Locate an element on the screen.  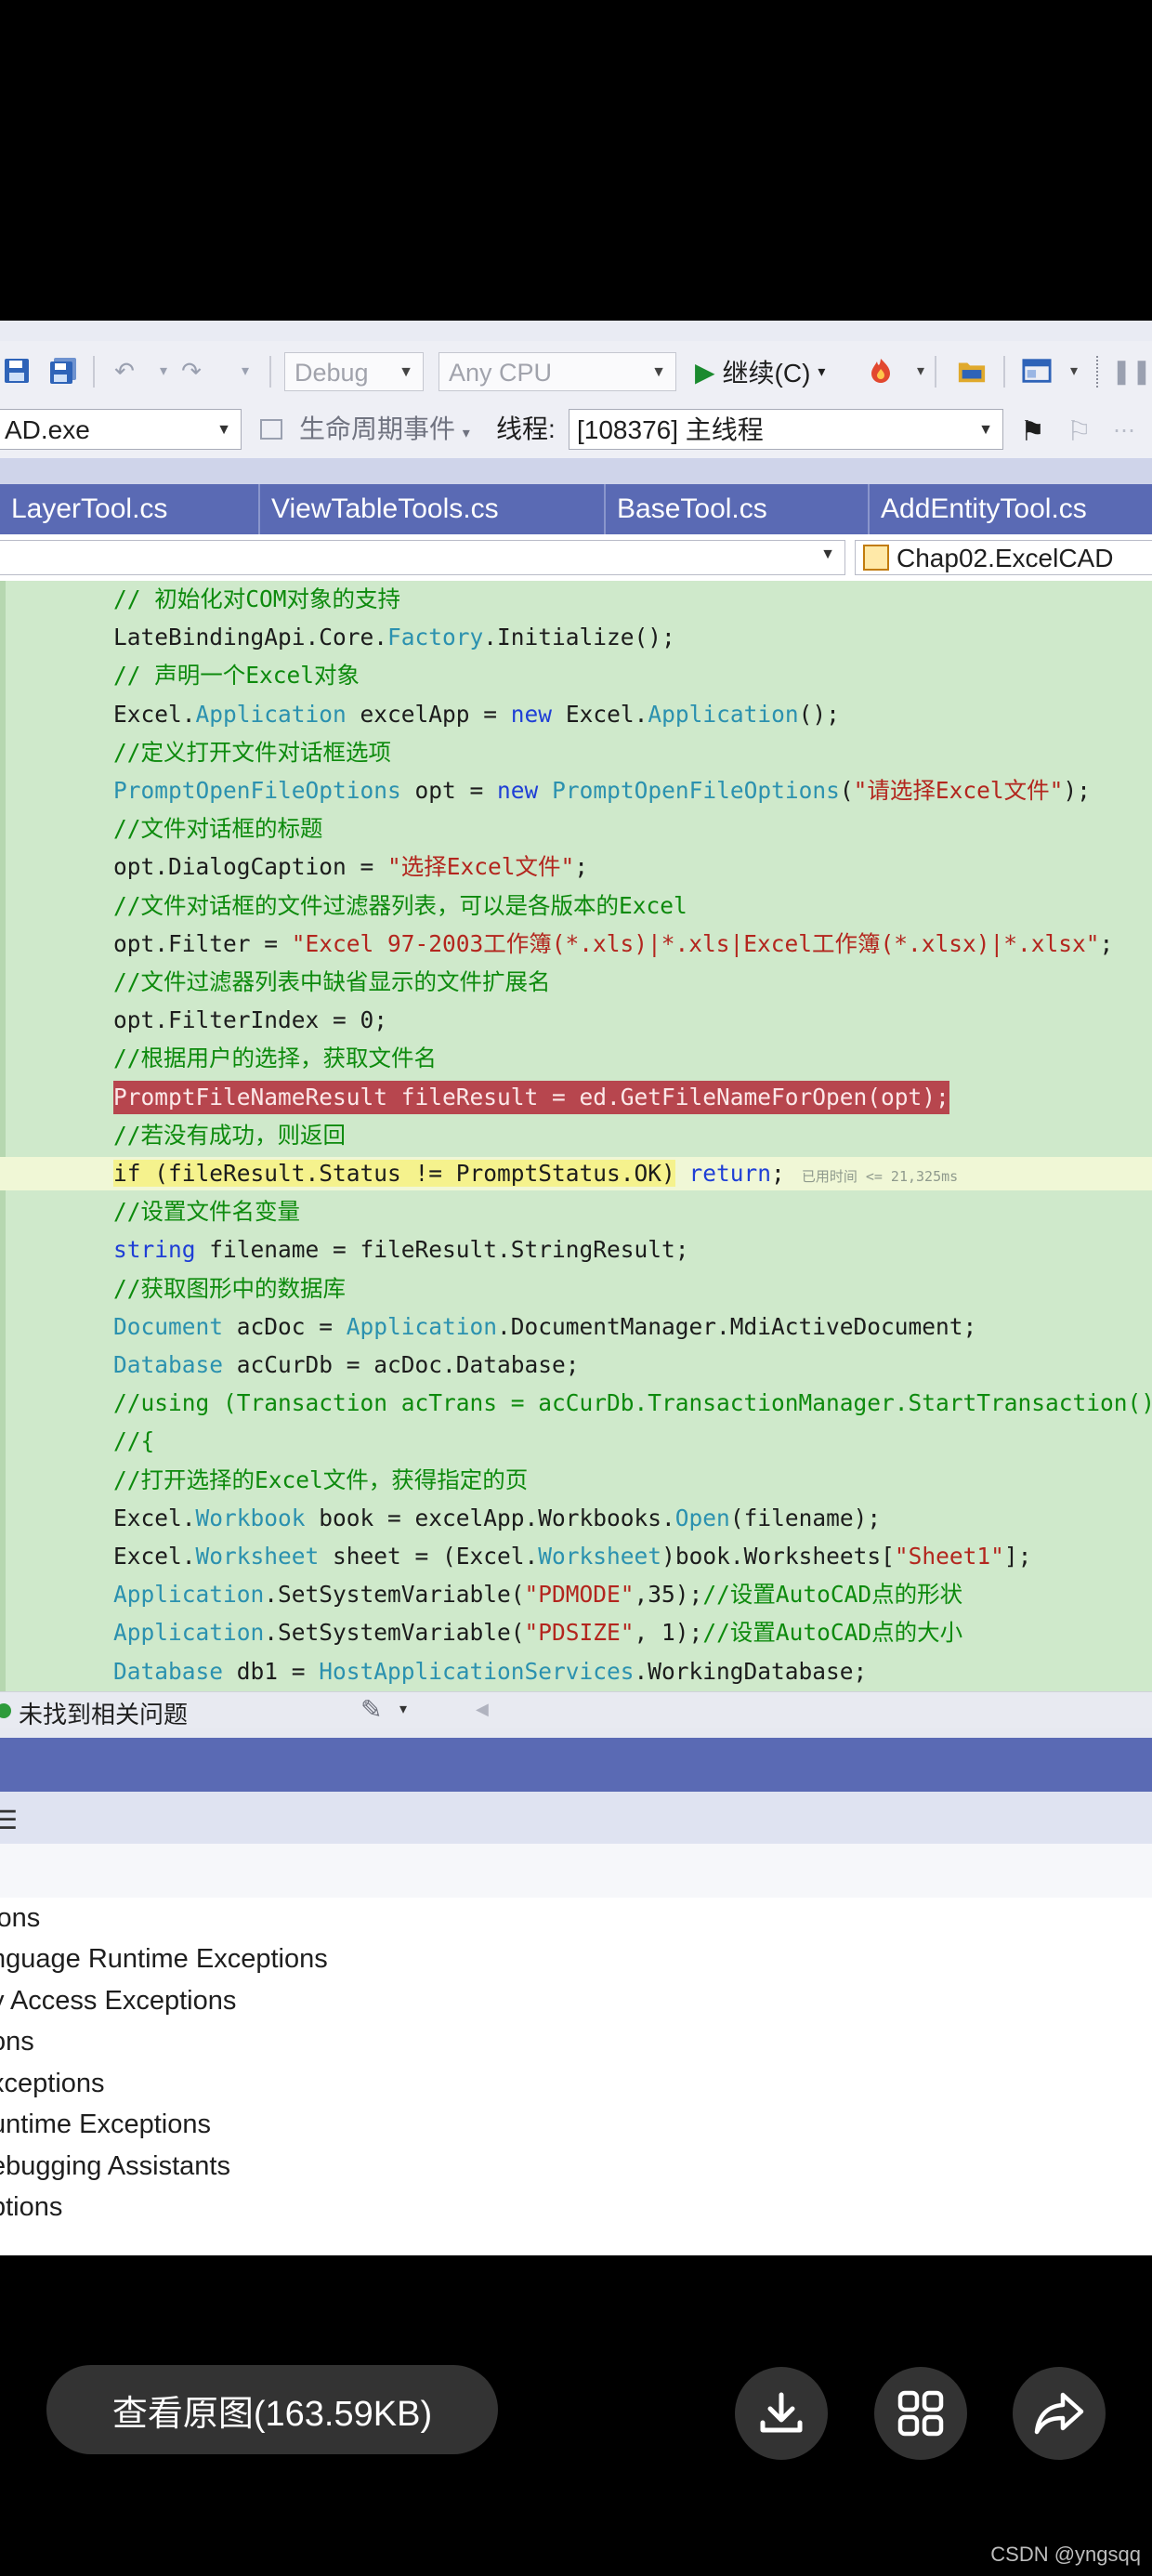
code-token: , 1); is located at coordinates (668, 1633).